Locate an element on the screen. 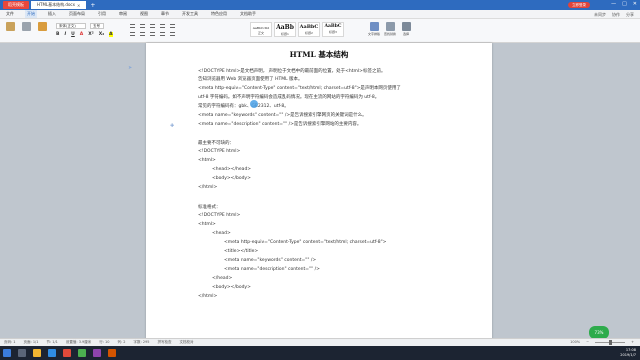 The height and width of the screenshot is (360, 640). spell-check-button: 拼写检查 is located at coordinates (165, 342).